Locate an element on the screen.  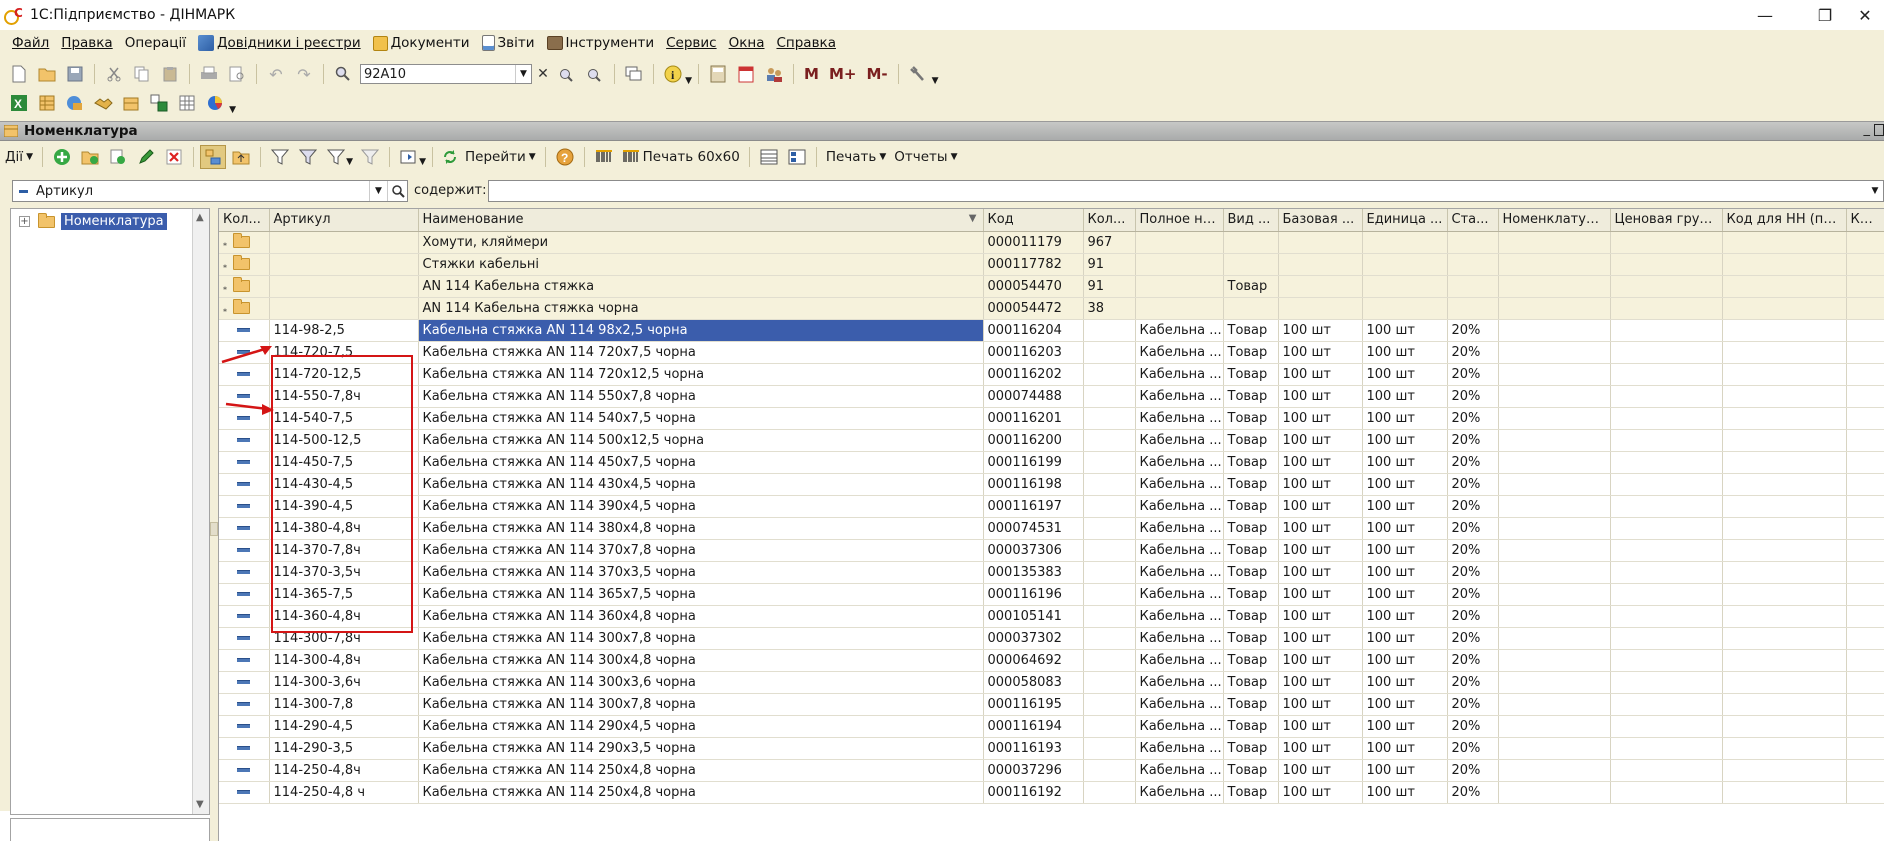
memory-button: M is located at coordinates (811, 74).